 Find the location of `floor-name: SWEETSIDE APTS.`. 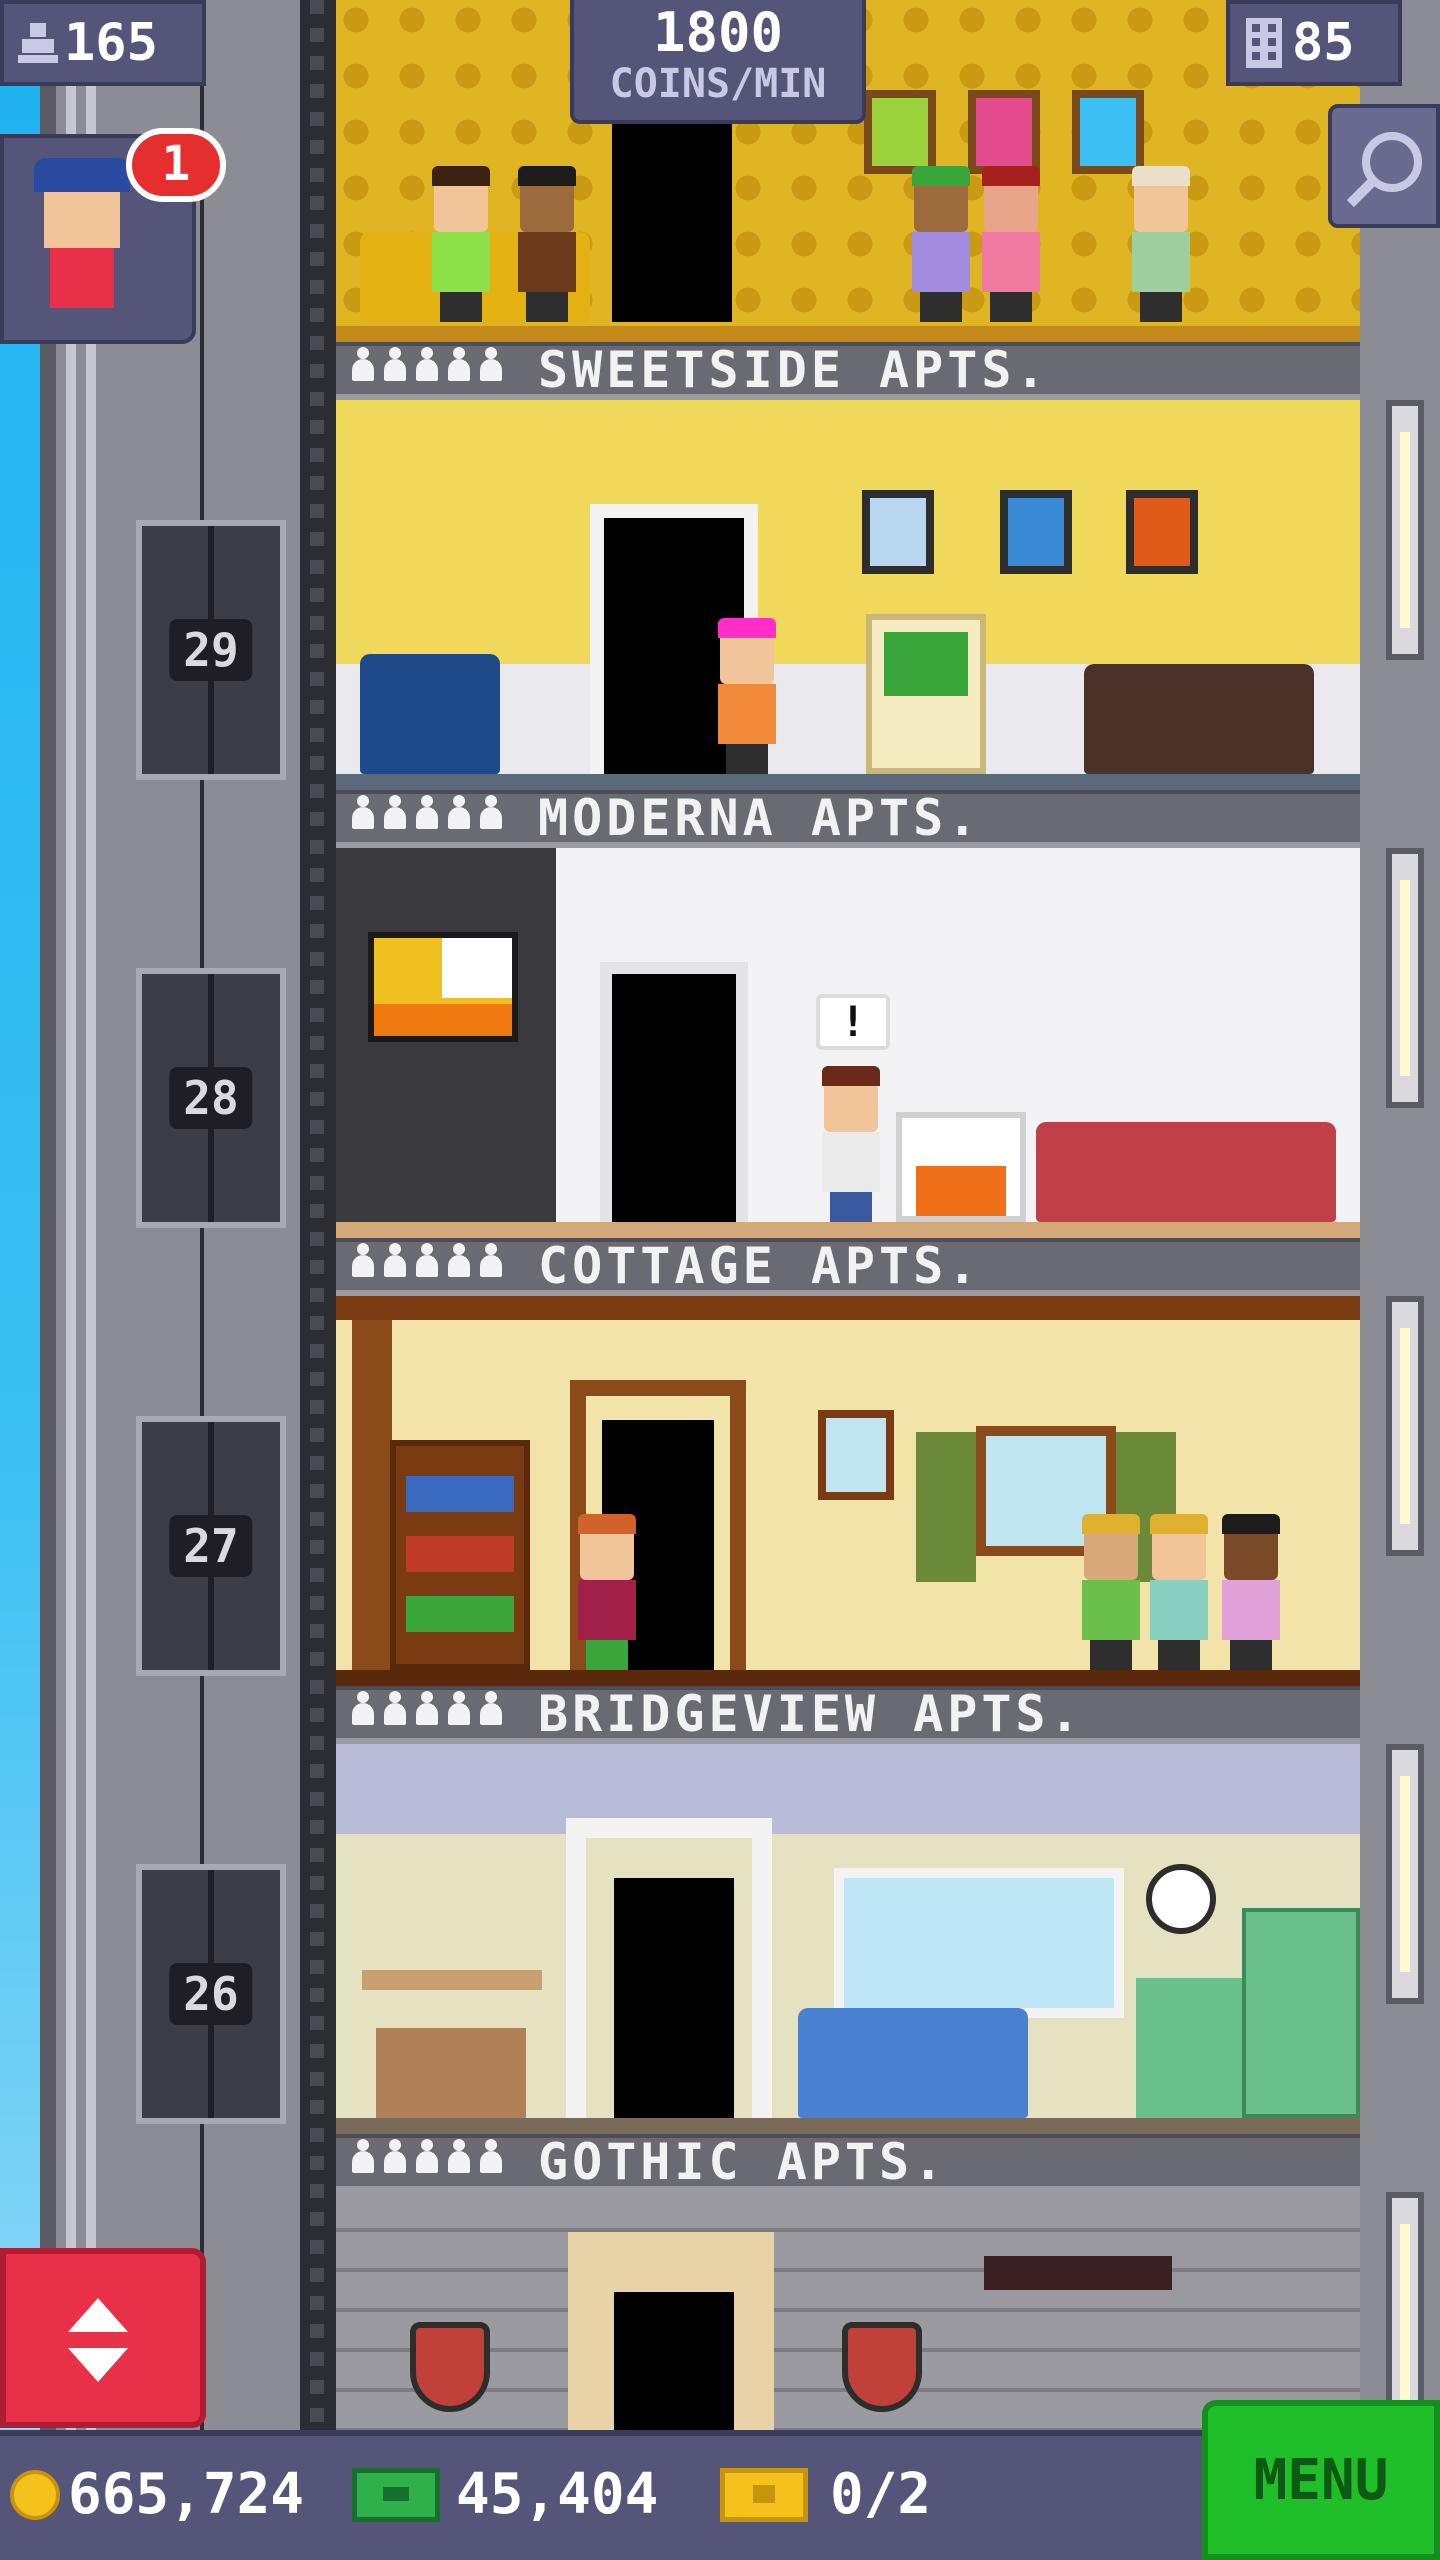

floor-name: SWEETSIDE APTS. is located at coordinates (794, 370).